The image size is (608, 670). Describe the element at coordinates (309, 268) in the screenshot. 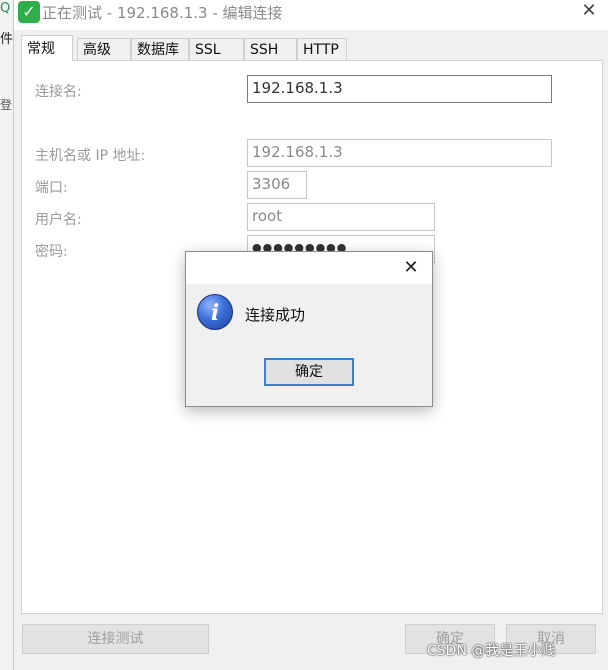

I see `message-box-titlebar: ✕` at that location.